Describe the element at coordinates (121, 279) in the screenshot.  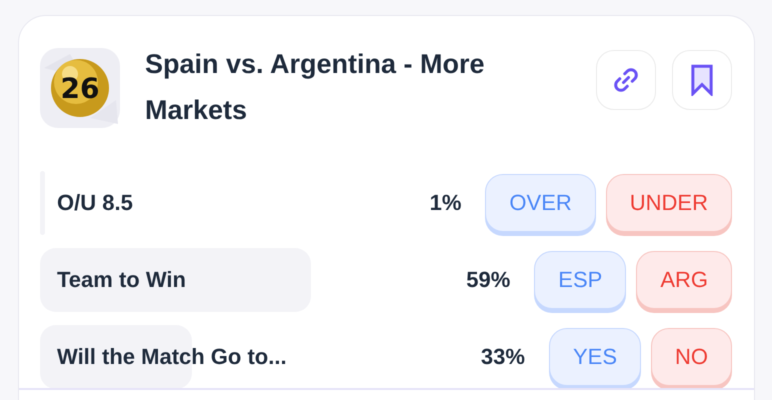
I see `market-label: Team to Win` at that location.